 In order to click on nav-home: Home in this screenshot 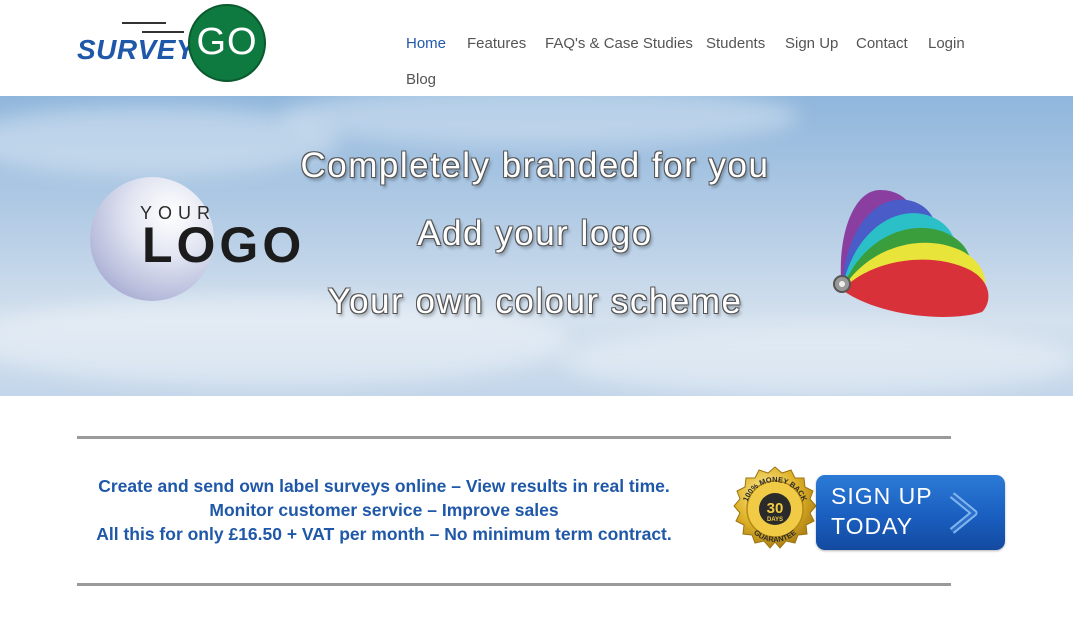, I will do `click(426, 43)`.